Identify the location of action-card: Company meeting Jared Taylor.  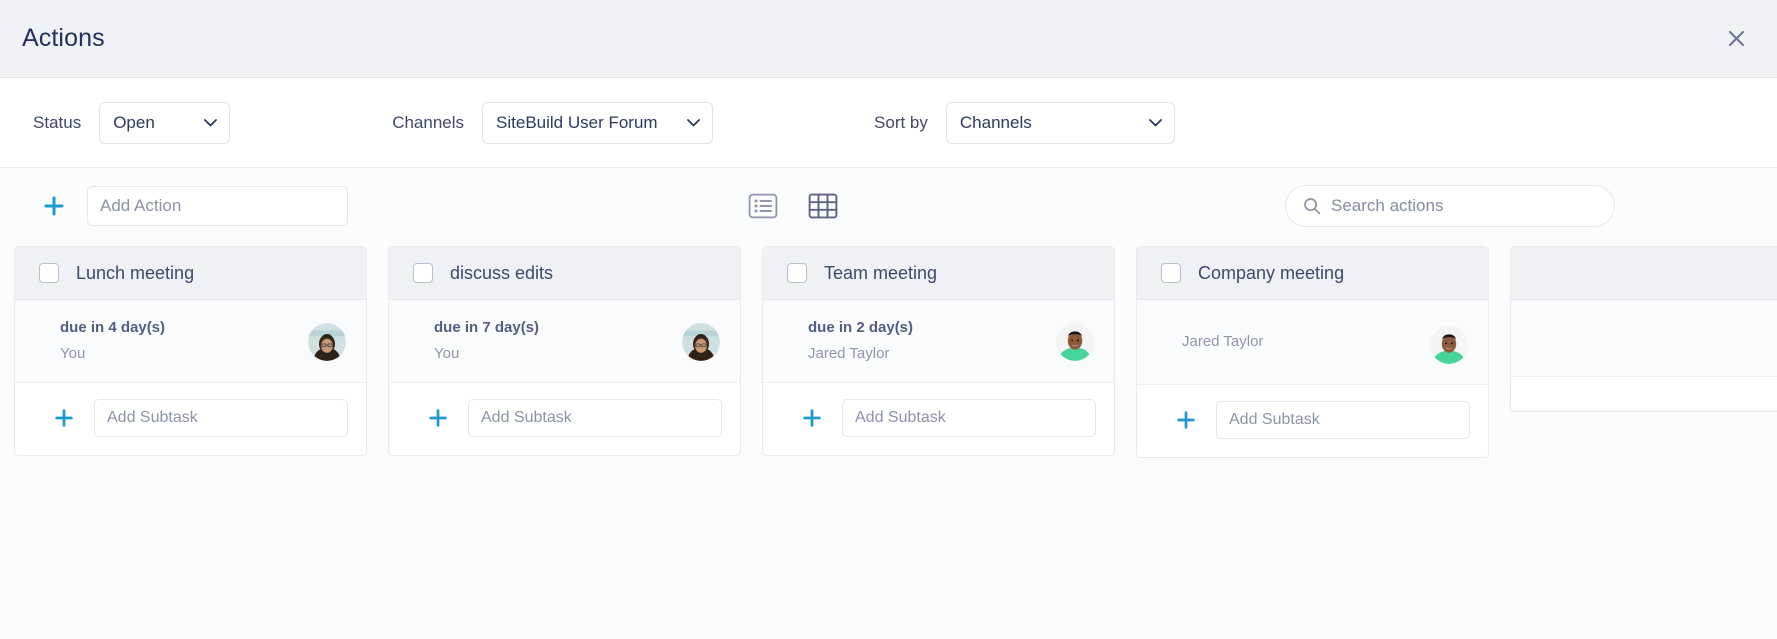
(1312, 352).